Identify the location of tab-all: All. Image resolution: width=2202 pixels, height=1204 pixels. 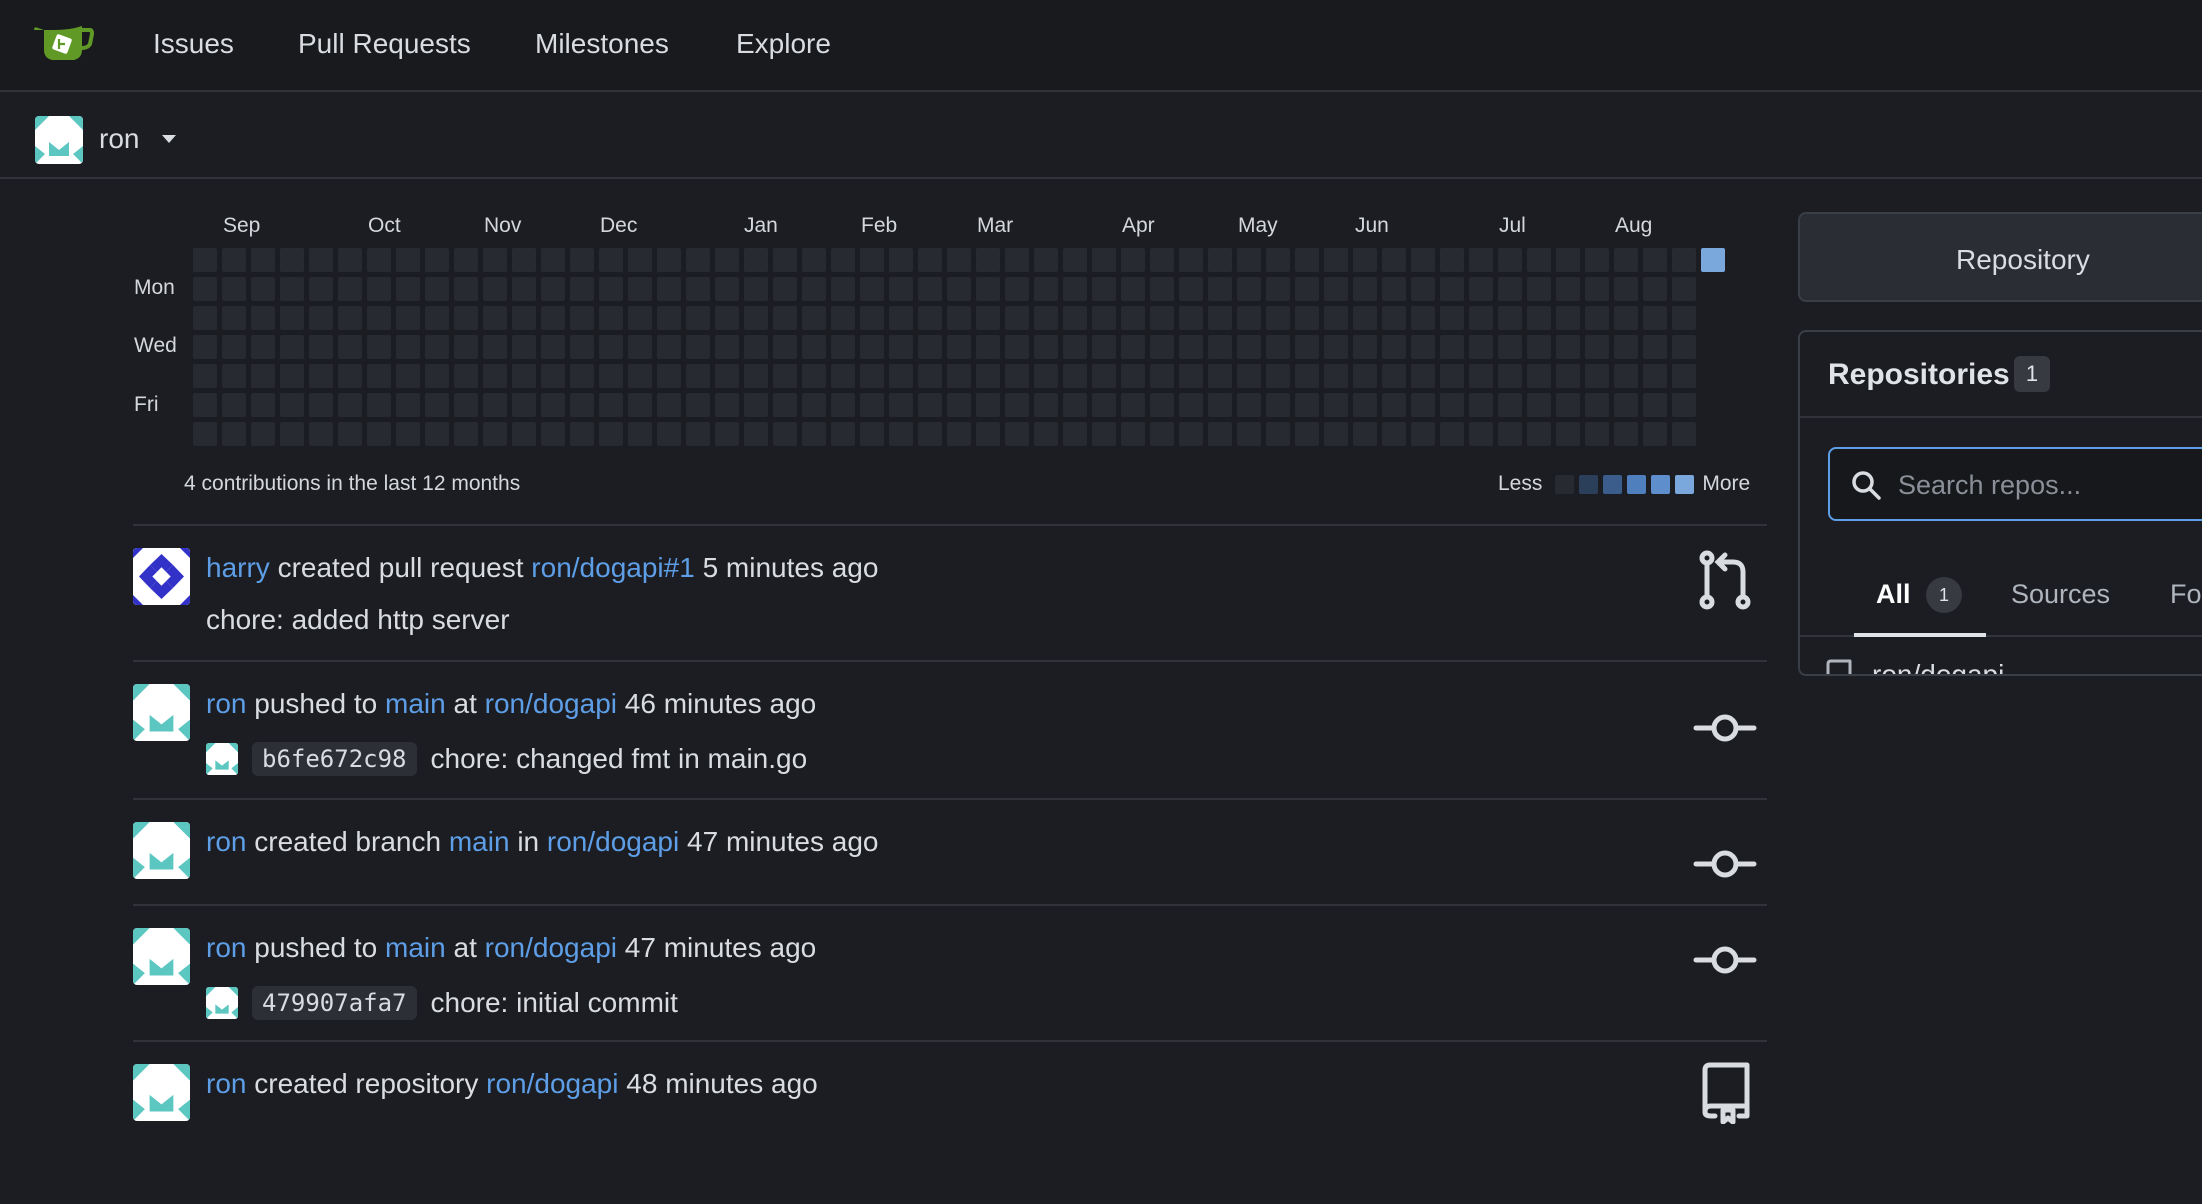
(1893, 594).